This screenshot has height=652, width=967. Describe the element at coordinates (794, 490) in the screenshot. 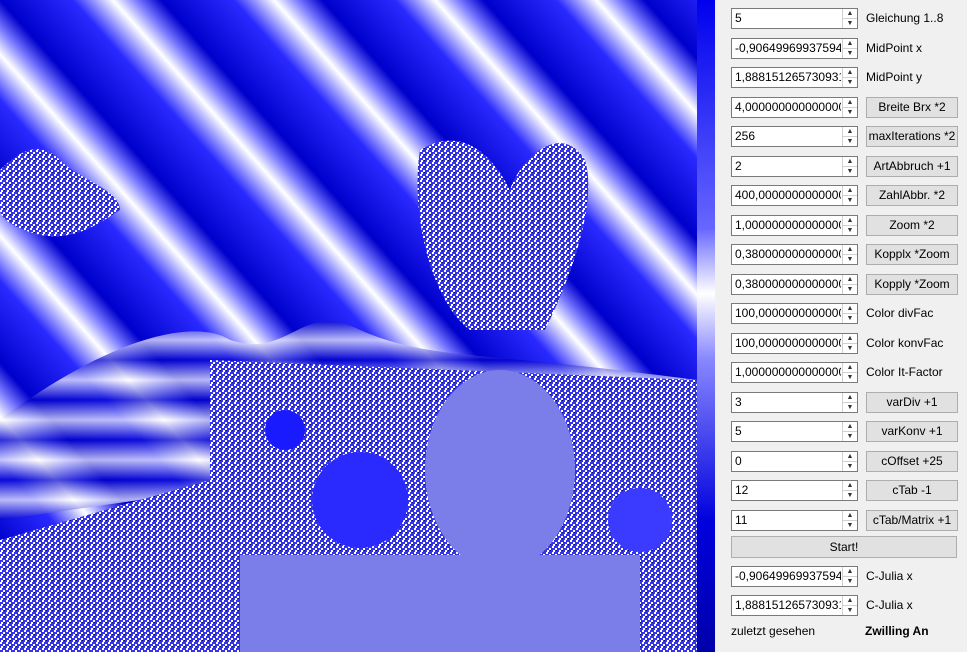

I see `numeric-spinbox: 12 ▲ ▼` at that location.